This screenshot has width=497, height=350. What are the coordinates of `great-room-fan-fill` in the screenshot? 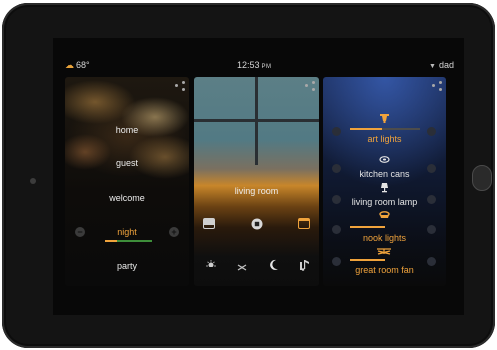 It's located at (367, 260).